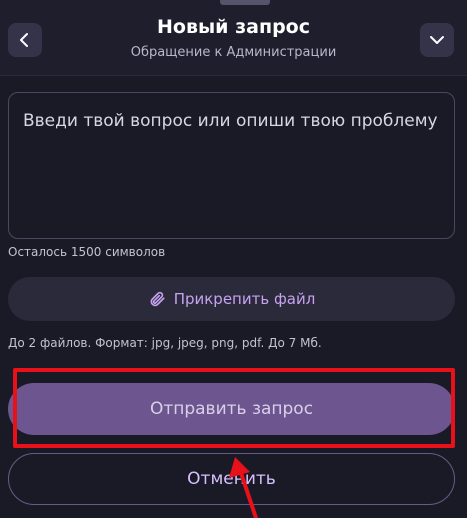 This screenshot has height=518, width=467. I want to click on page-title: Новый запрос, so click(233, 27).